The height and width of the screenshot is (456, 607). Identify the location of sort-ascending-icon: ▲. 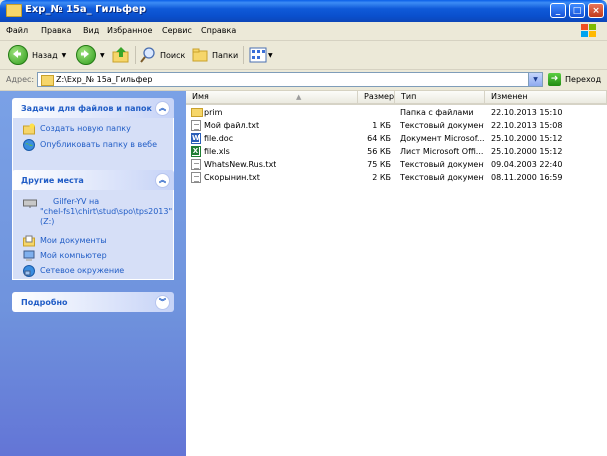
(299, 97).